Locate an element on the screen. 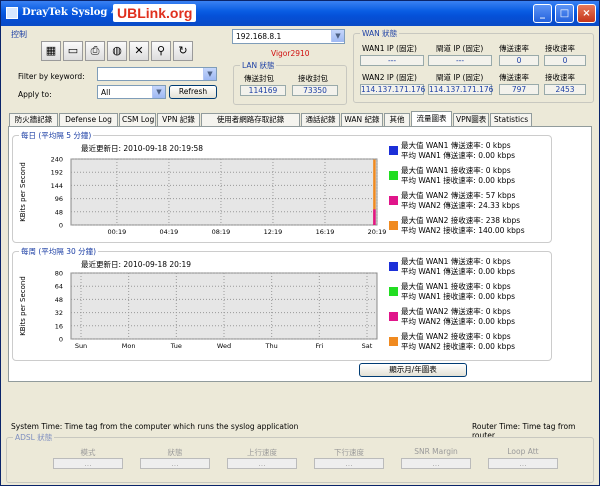  search-icon: ⚲ is located at coordinates (161, 51).